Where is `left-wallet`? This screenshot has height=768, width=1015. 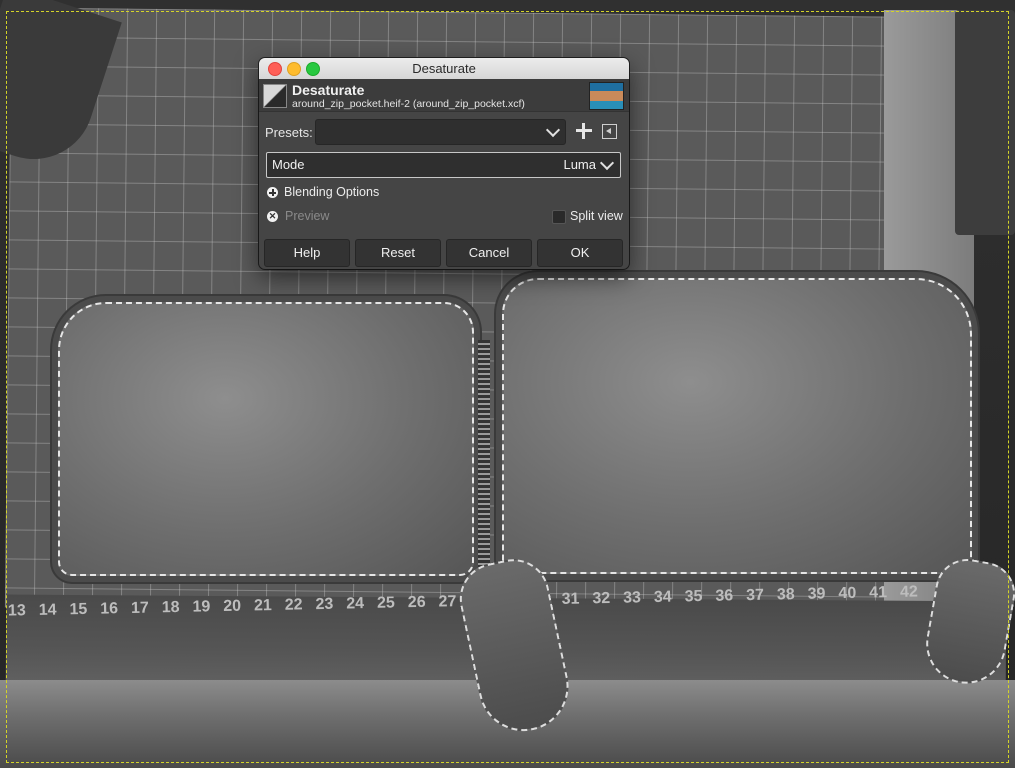
left-wallet is located at coordinates (266, 439).